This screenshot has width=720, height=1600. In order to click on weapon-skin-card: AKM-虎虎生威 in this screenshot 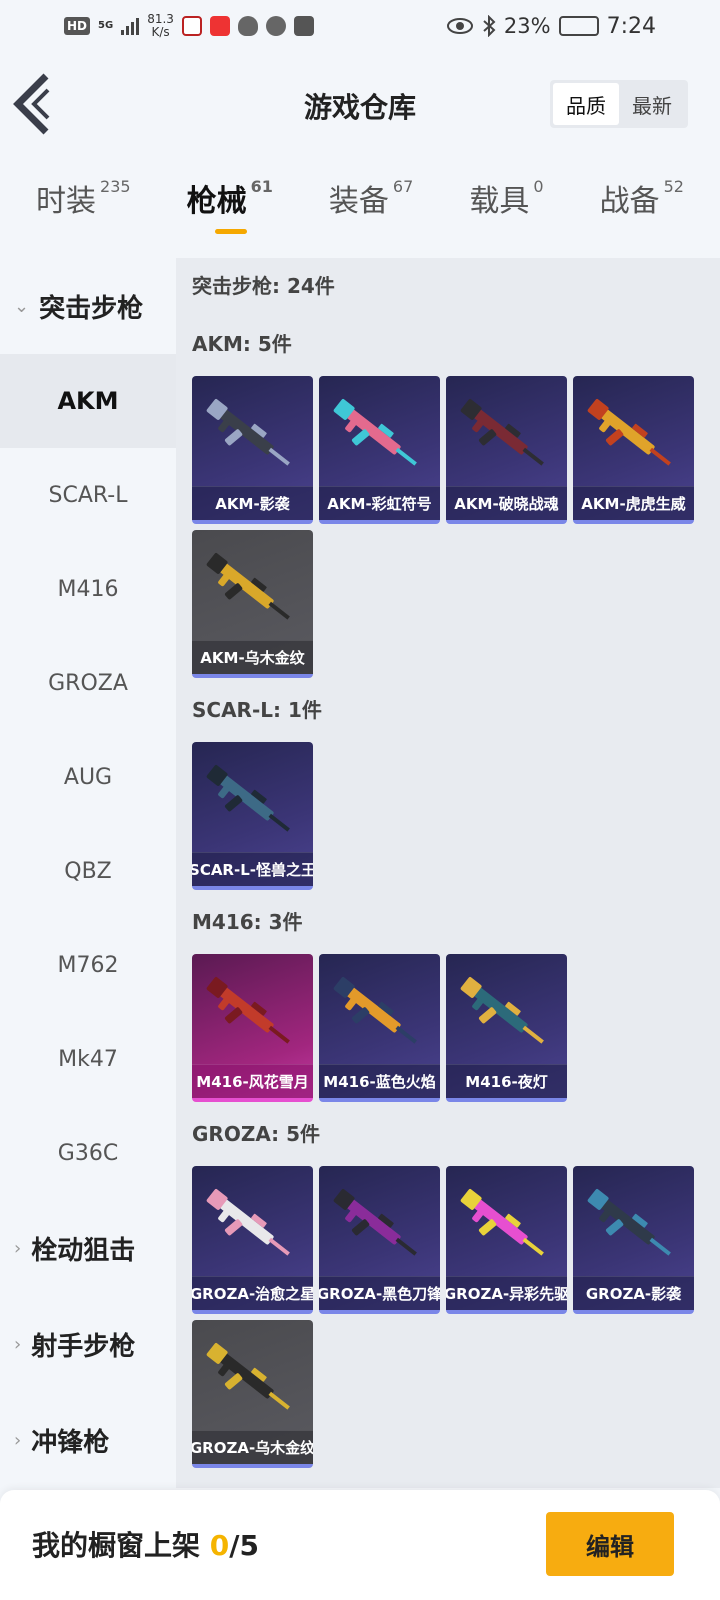, I will do `click(633, 450)`.